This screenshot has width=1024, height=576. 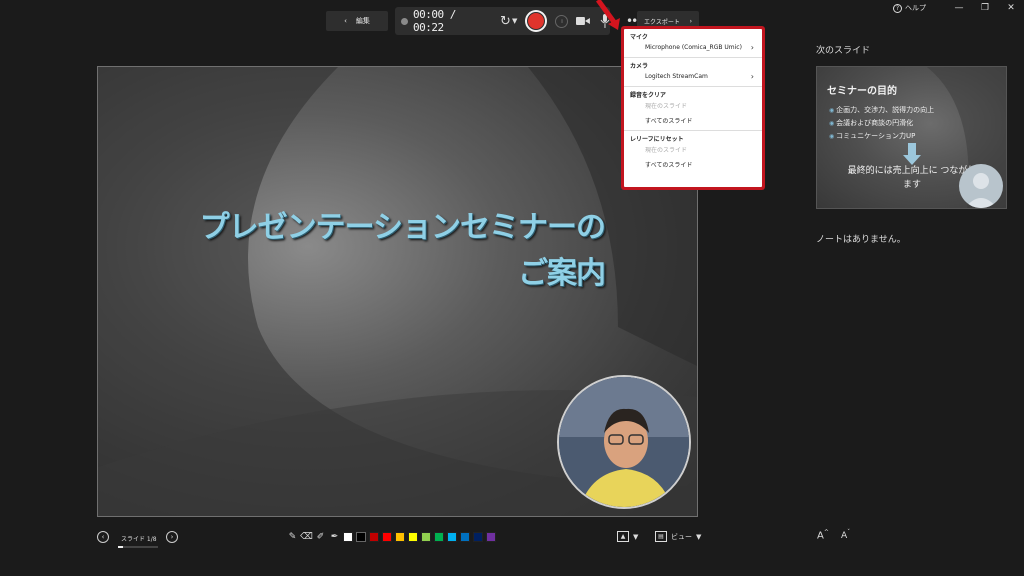 What do you see at coordinates (345, 21) in the screenshot?
I see `chevron-left-icon: ‹` at bounding box center [345, 21].